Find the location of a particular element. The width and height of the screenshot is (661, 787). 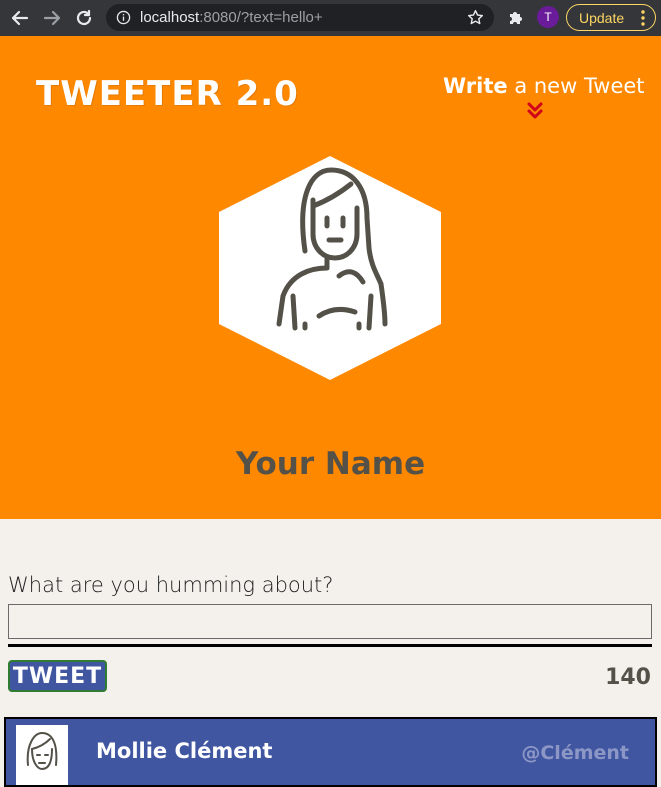

browser-toolbar: localhost:8080/?text=hello+ T Update is located at coordinates (330, 18).